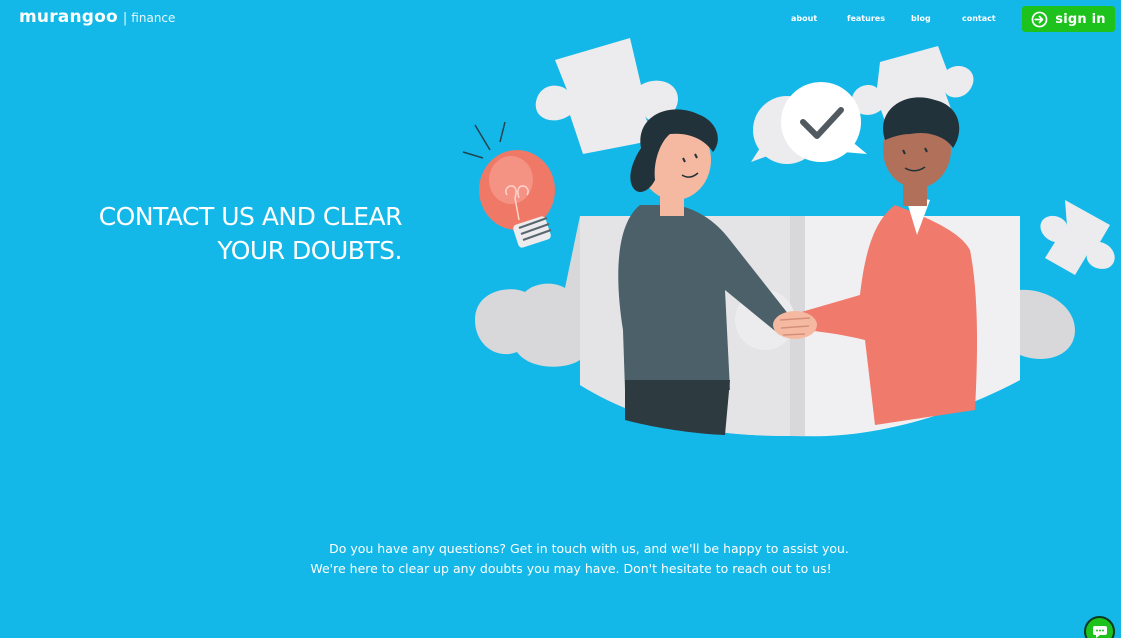 The width and height of the screenshot is (1121, 638). What do you see at coordinates (866, 18) in the screenshot?
I see `nav-link-features: features` at bounding box center [866, 18].